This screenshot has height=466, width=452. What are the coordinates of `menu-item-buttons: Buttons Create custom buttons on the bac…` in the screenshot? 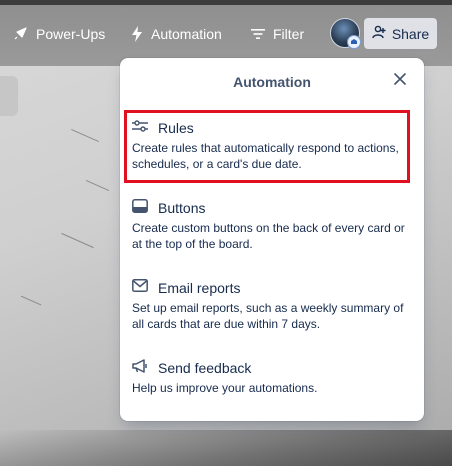 It's located at (273, 225).